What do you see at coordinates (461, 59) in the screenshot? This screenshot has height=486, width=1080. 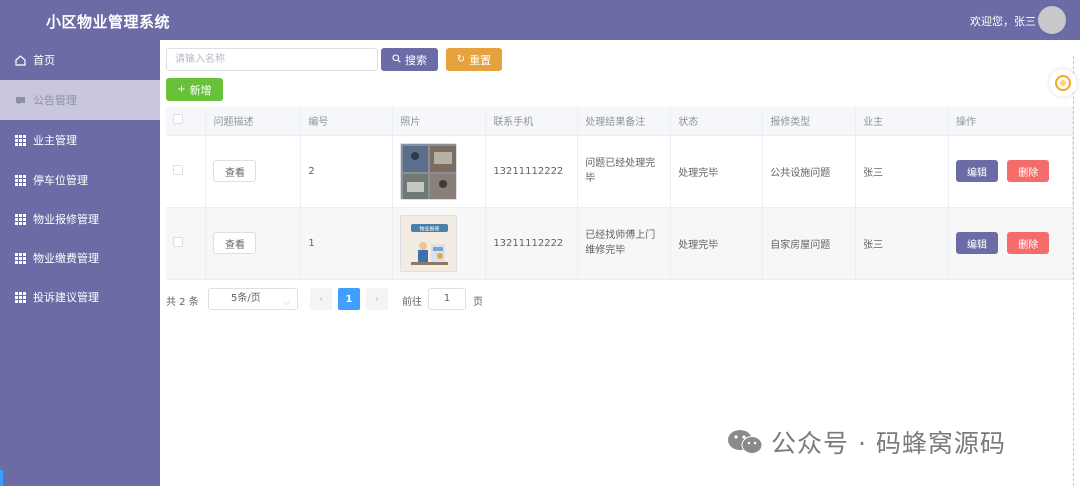 I see `refresh-icon: ↻` at bounding box center [461, 59].